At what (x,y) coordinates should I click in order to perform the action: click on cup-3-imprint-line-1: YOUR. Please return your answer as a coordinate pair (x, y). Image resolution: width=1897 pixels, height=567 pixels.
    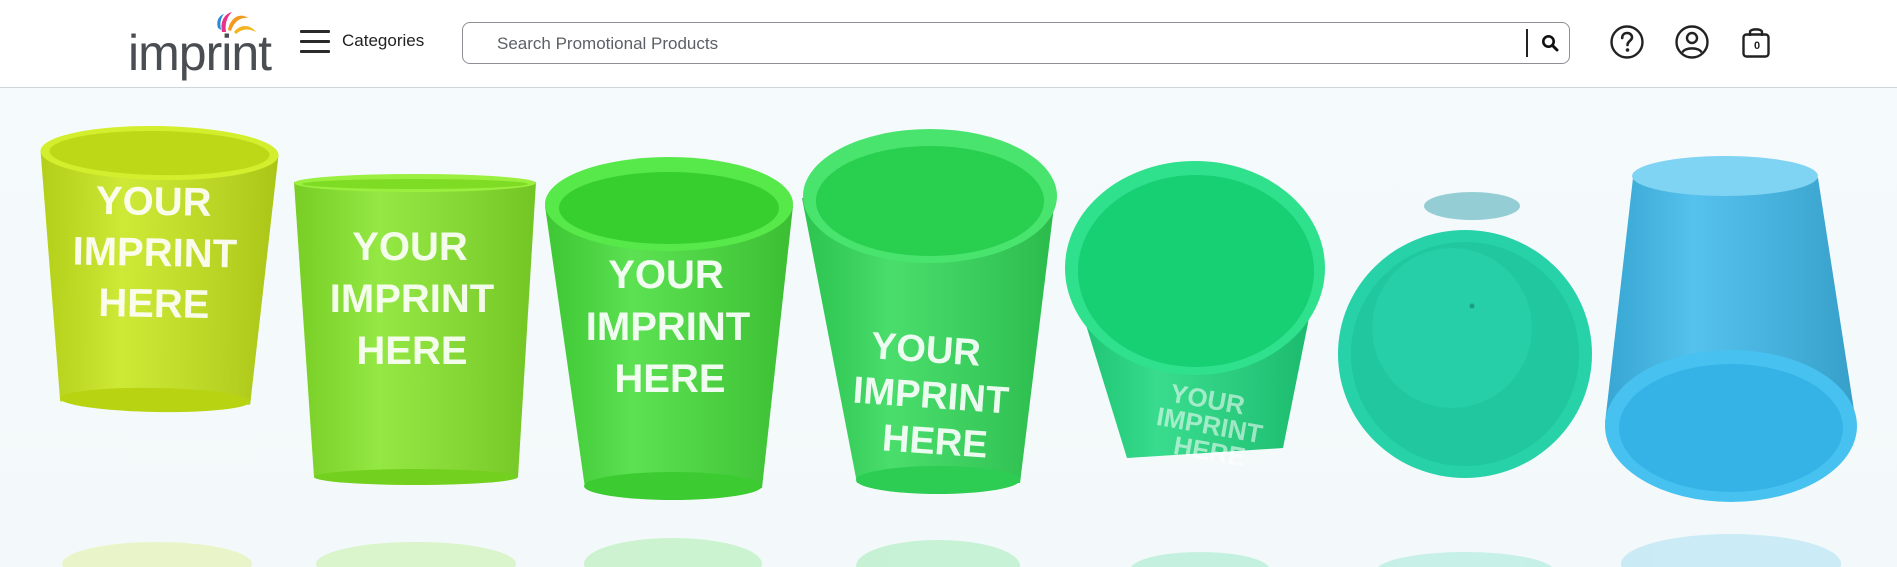
    Looking at the image, I should click on (666, 275).